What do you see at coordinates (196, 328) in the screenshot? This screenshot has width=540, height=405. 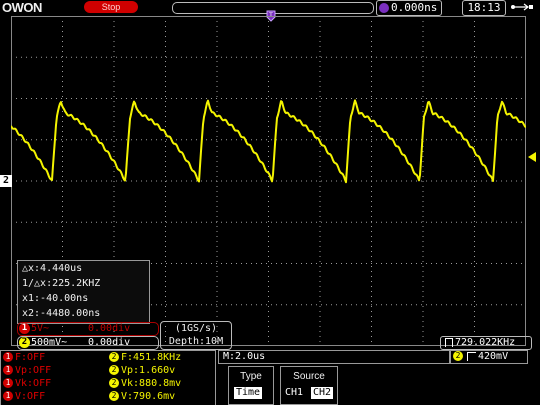 I see `sample-rate: (1GS/s)` at bounding box center [196, 328].